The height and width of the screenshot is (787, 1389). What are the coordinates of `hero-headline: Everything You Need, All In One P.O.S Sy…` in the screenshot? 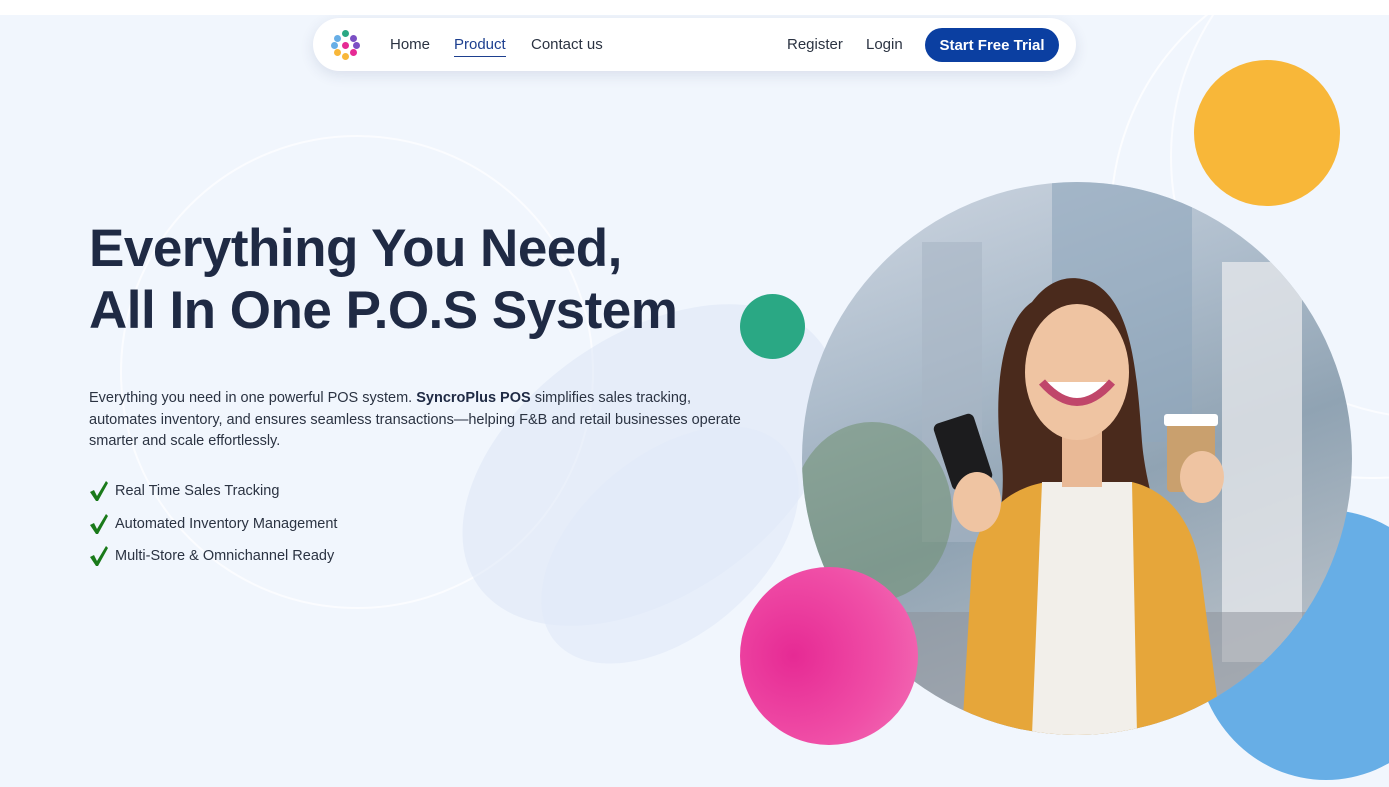 It's located at (429, 280).